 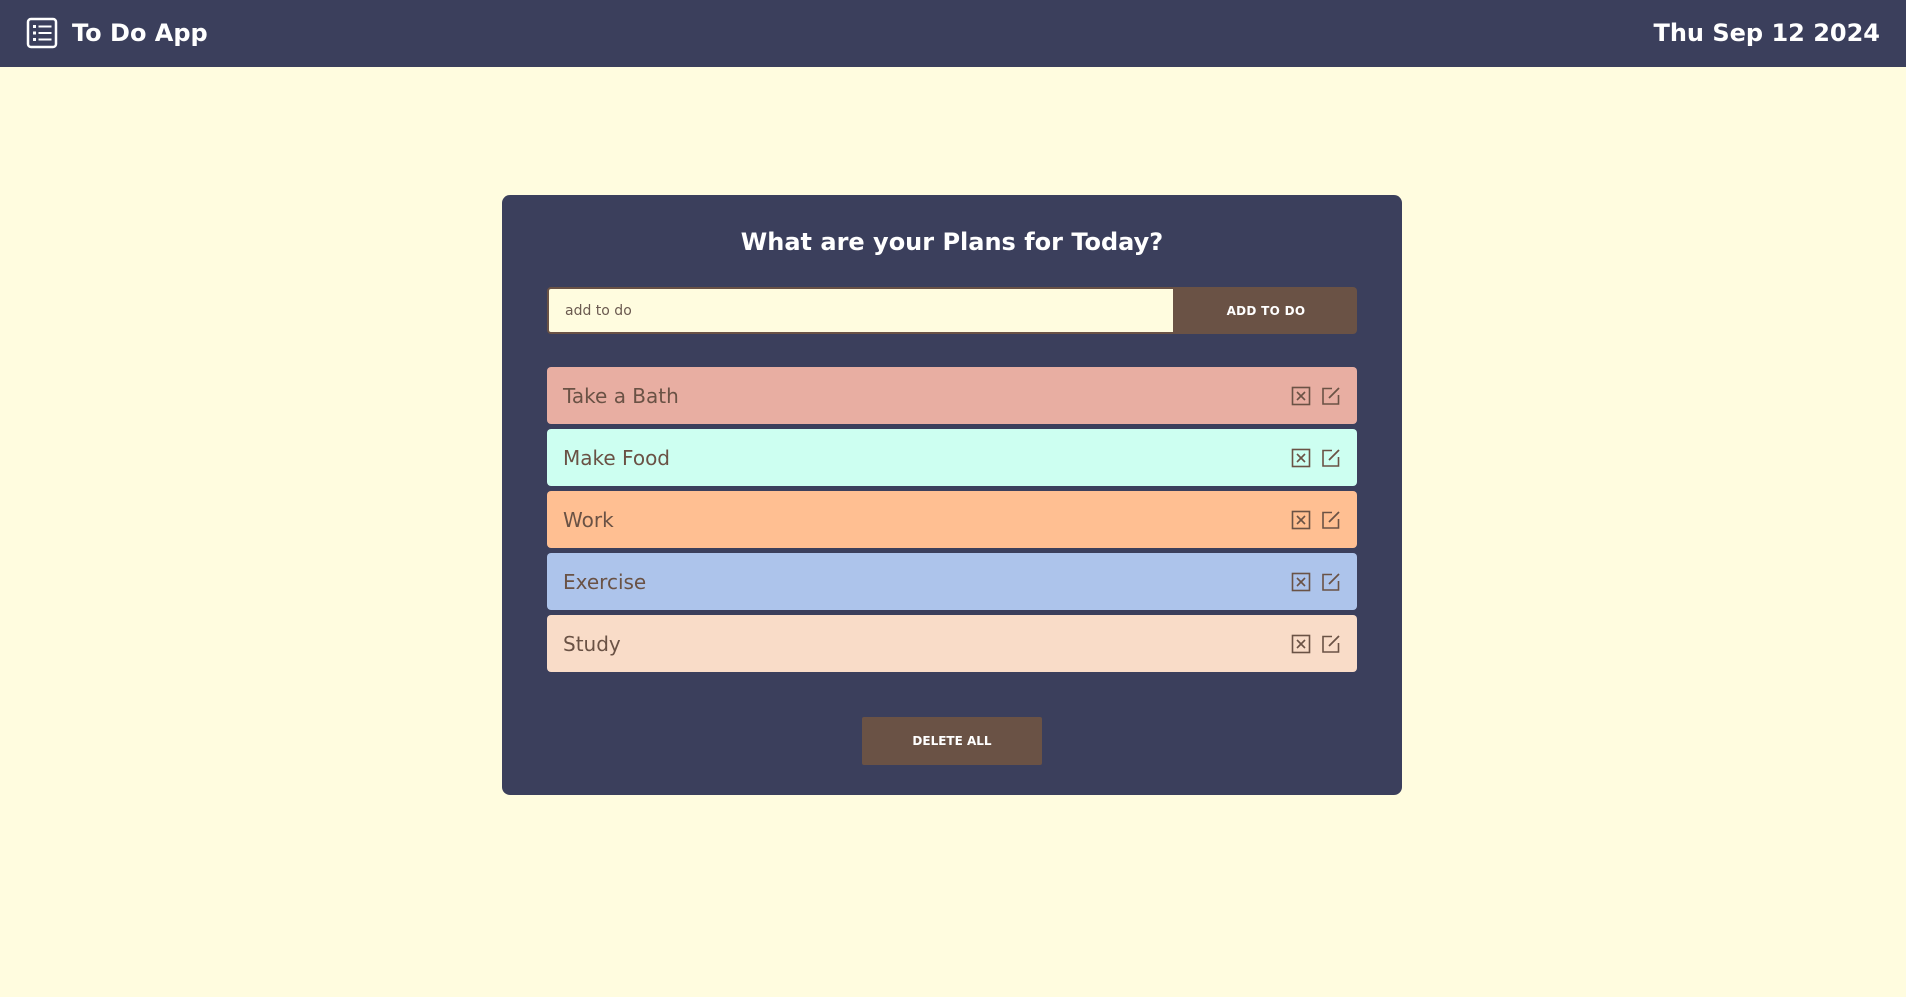 What do you see at coordinates (592, 643) in the screenshot?
I see `todo-label: Study` at bounding box center [592, 643].